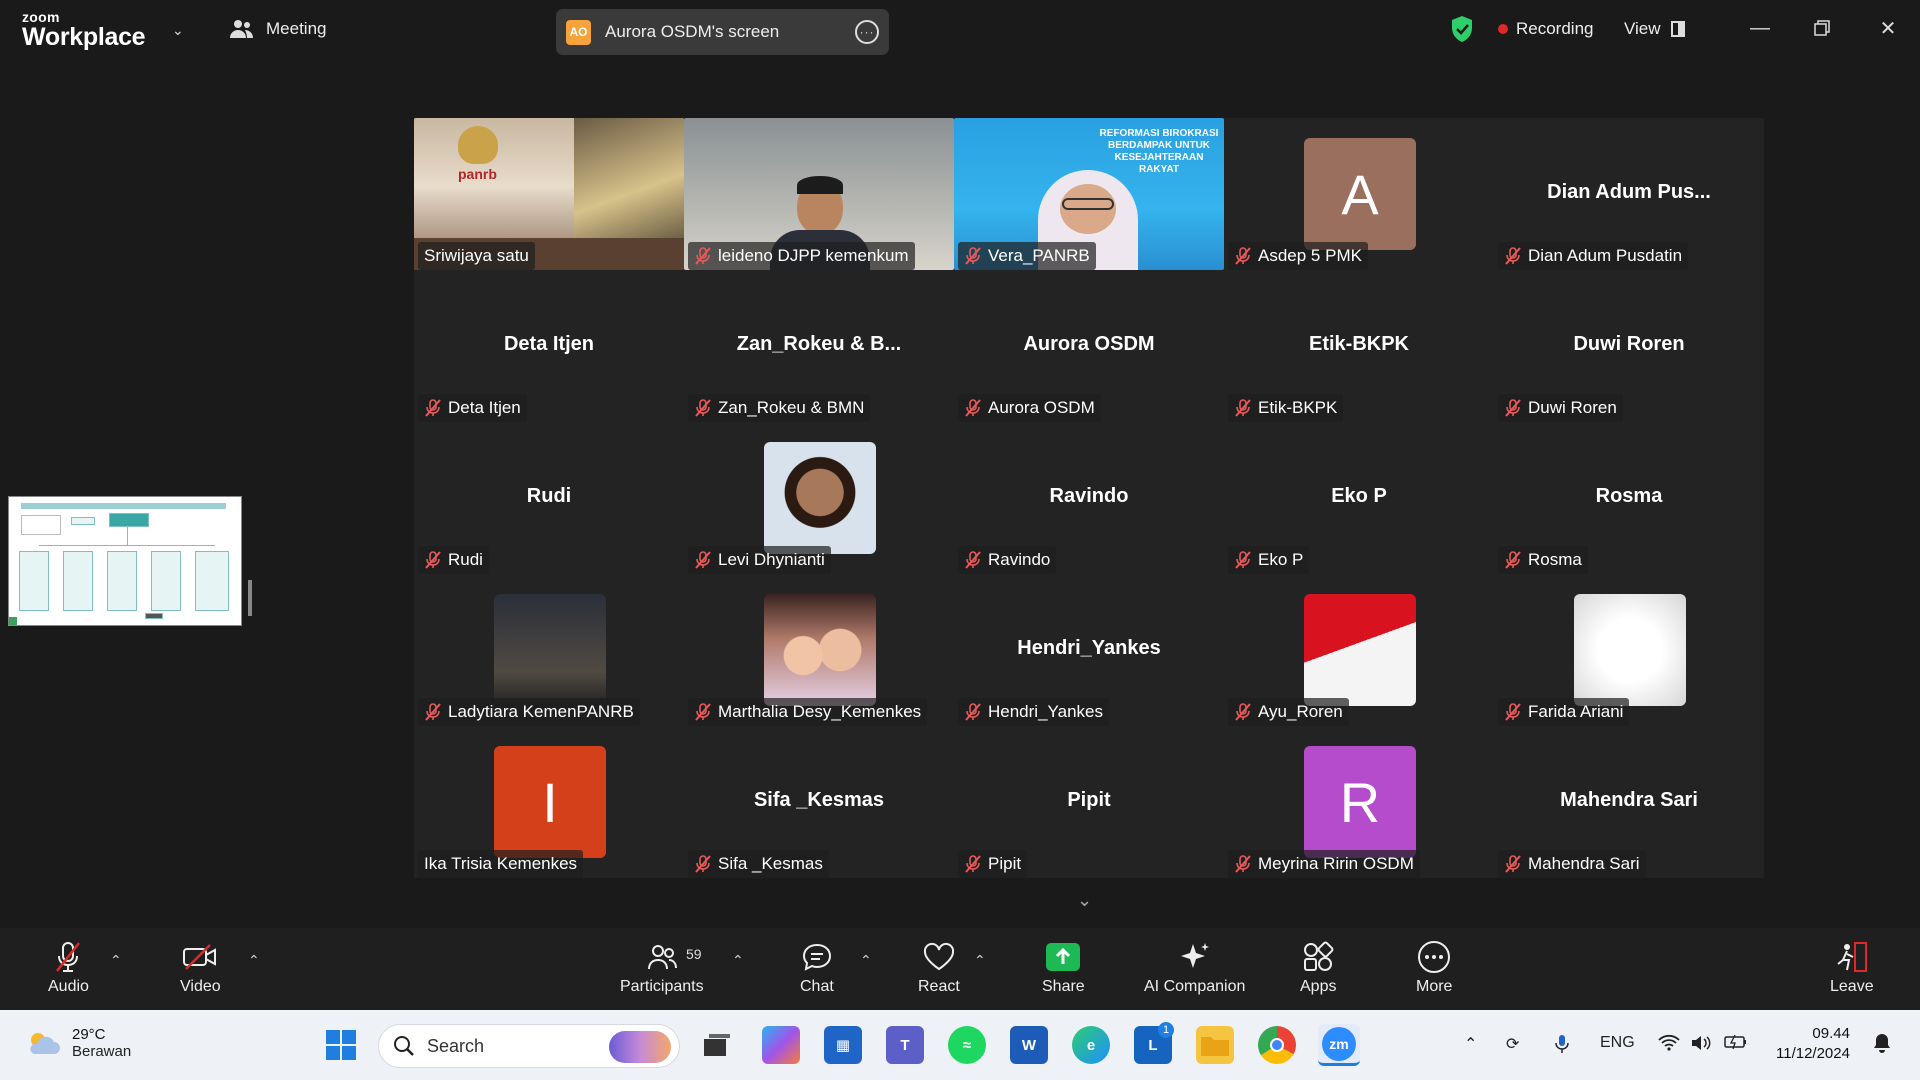  I want to click on participant-tile: Eko P Eko P, so click(1359, 498).